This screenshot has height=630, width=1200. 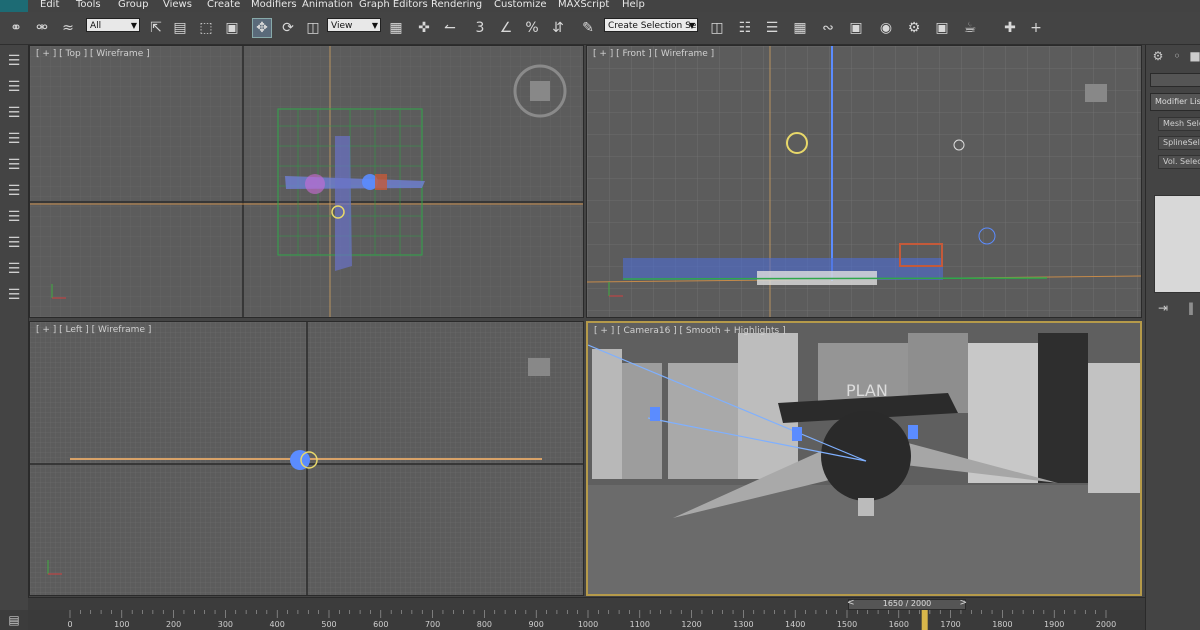 What do you see at coordinates (223, 5) in the screenshot?
I see `menu-create: Create` at bounding box center [223, 5].